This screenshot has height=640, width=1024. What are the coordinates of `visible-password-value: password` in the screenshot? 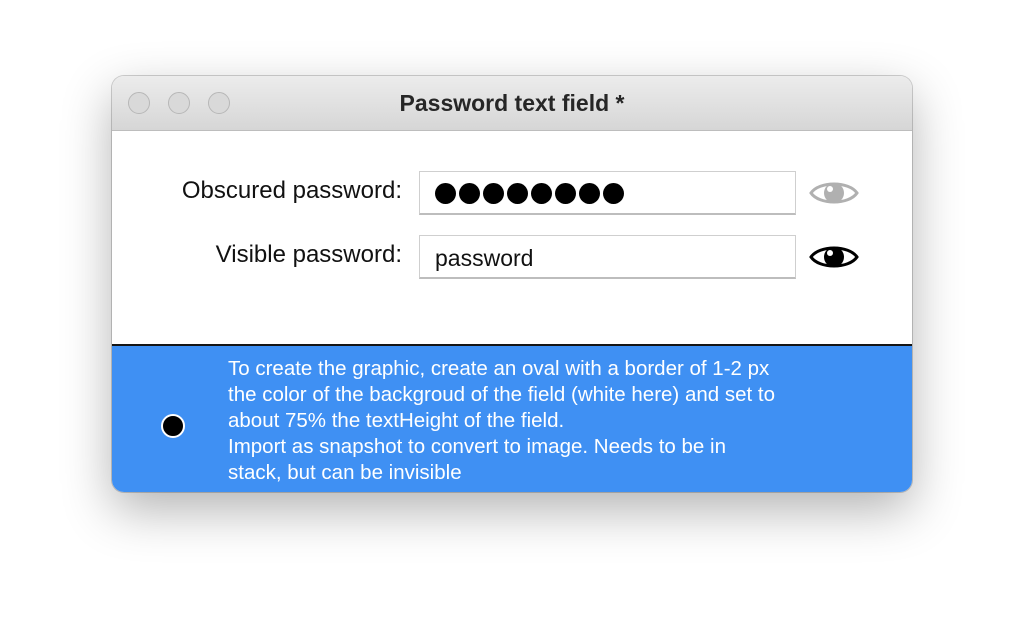 It's located at (484, 258).